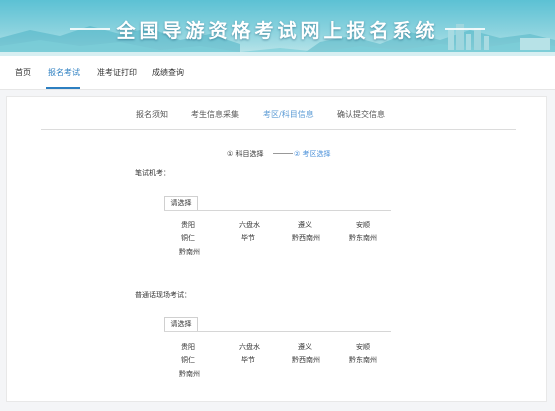 The width and height of the screenshot is (555, 411). What do you see at coordinates (181, 324) in the screenshot?
I see `oral-exam-select-tab: 请选择` at bounding box center [181, 324].